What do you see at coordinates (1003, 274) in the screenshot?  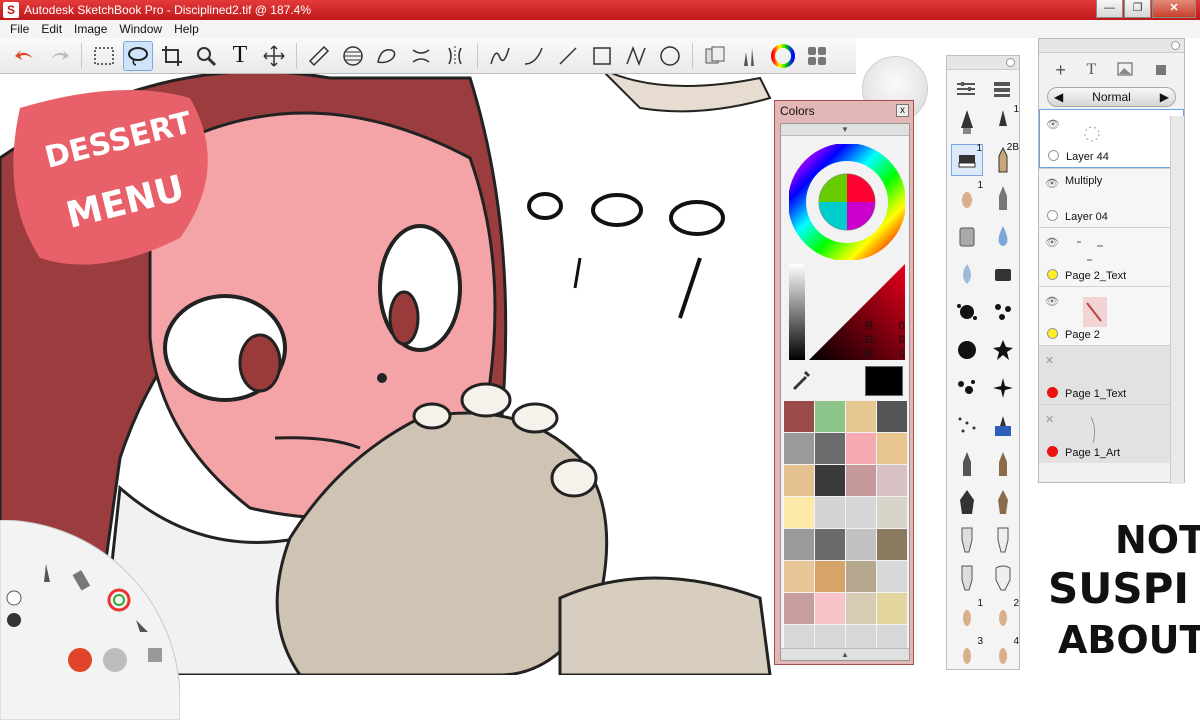 I see `brush-block-icon` at bounding box center [1003, 274].